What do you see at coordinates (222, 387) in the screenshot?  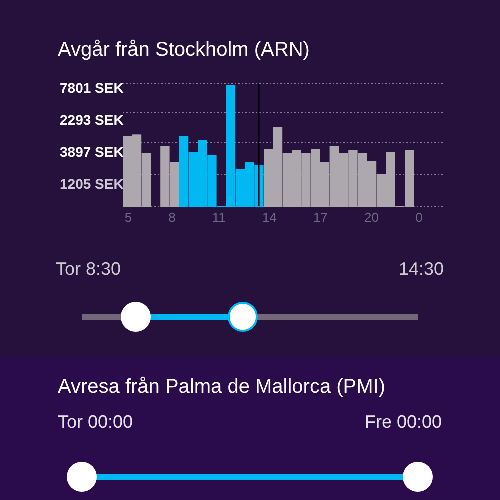 I see `panel-title: Avresa från Palma de Mallorca (PMI)` at bounding box center [222, 387].